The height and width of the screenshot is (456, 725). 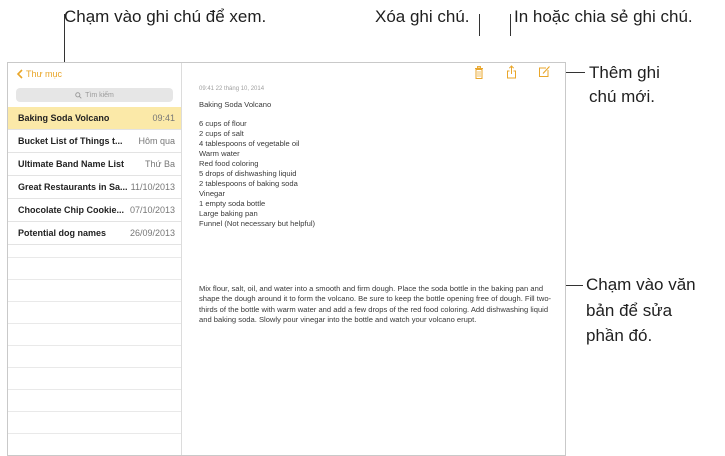 I want to click on ingredient-line: 1 empty soda bottle, so click(x=232, y=203).